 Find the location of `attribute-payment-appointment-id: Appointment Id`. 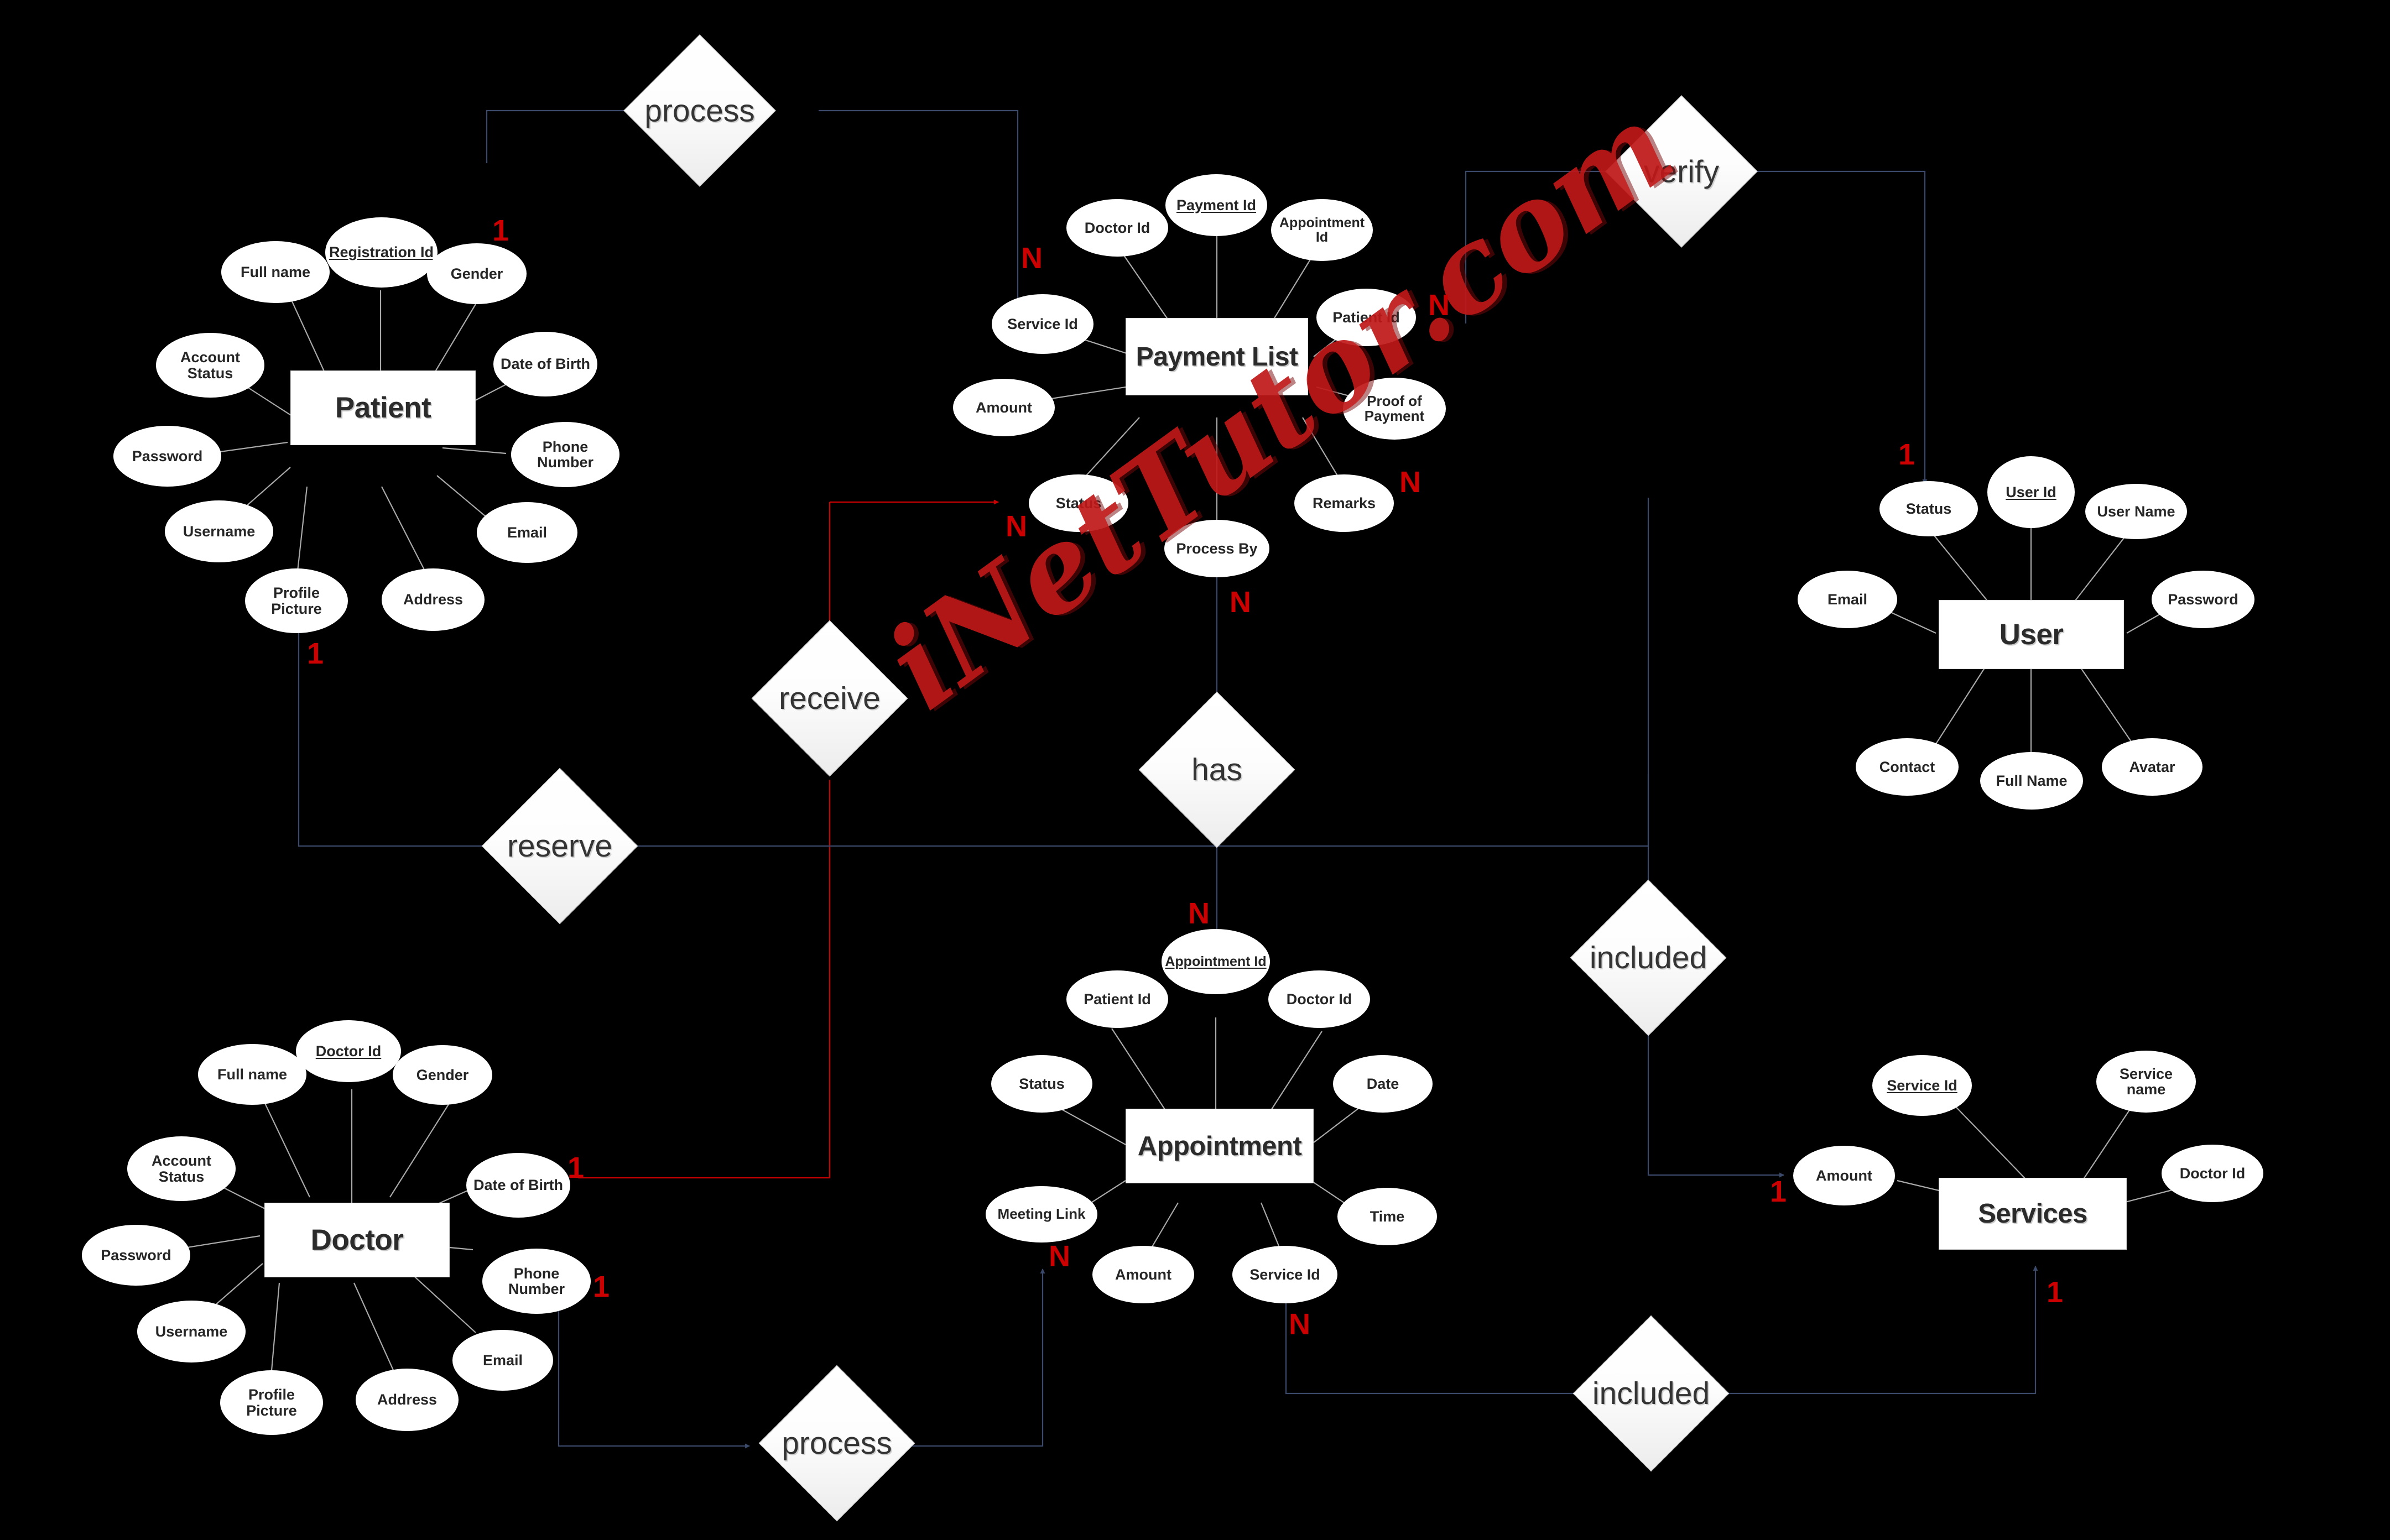

attribute-payment-appointment-id: Appointment Id is located at coordinates (1322, 230).